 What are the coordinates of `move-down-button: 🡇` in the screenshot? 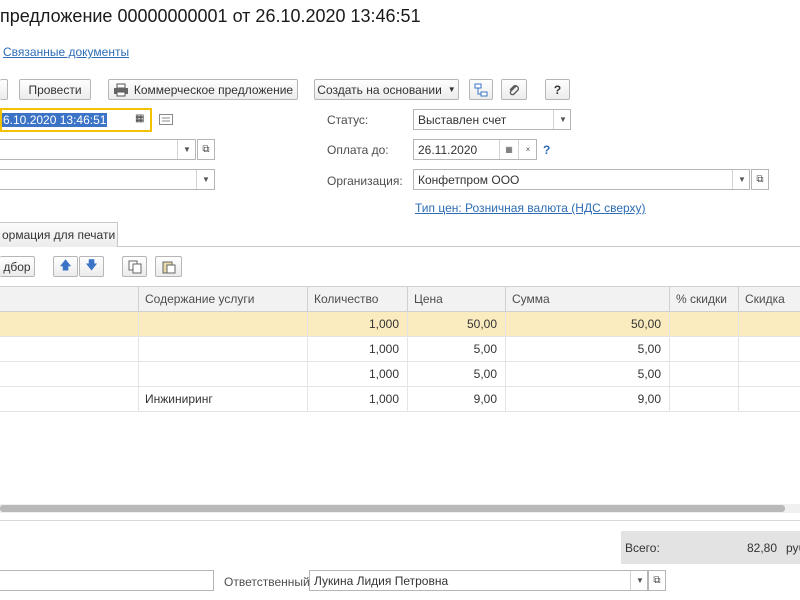 It's located at (91, 266).